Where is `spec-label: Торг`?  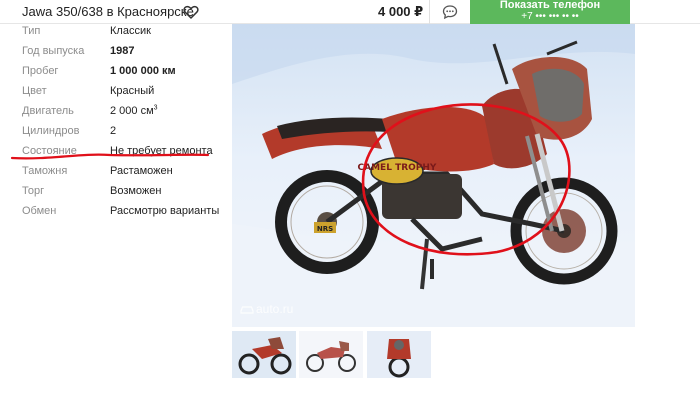
spec-label: Торг is located at coordinates (33, 191).